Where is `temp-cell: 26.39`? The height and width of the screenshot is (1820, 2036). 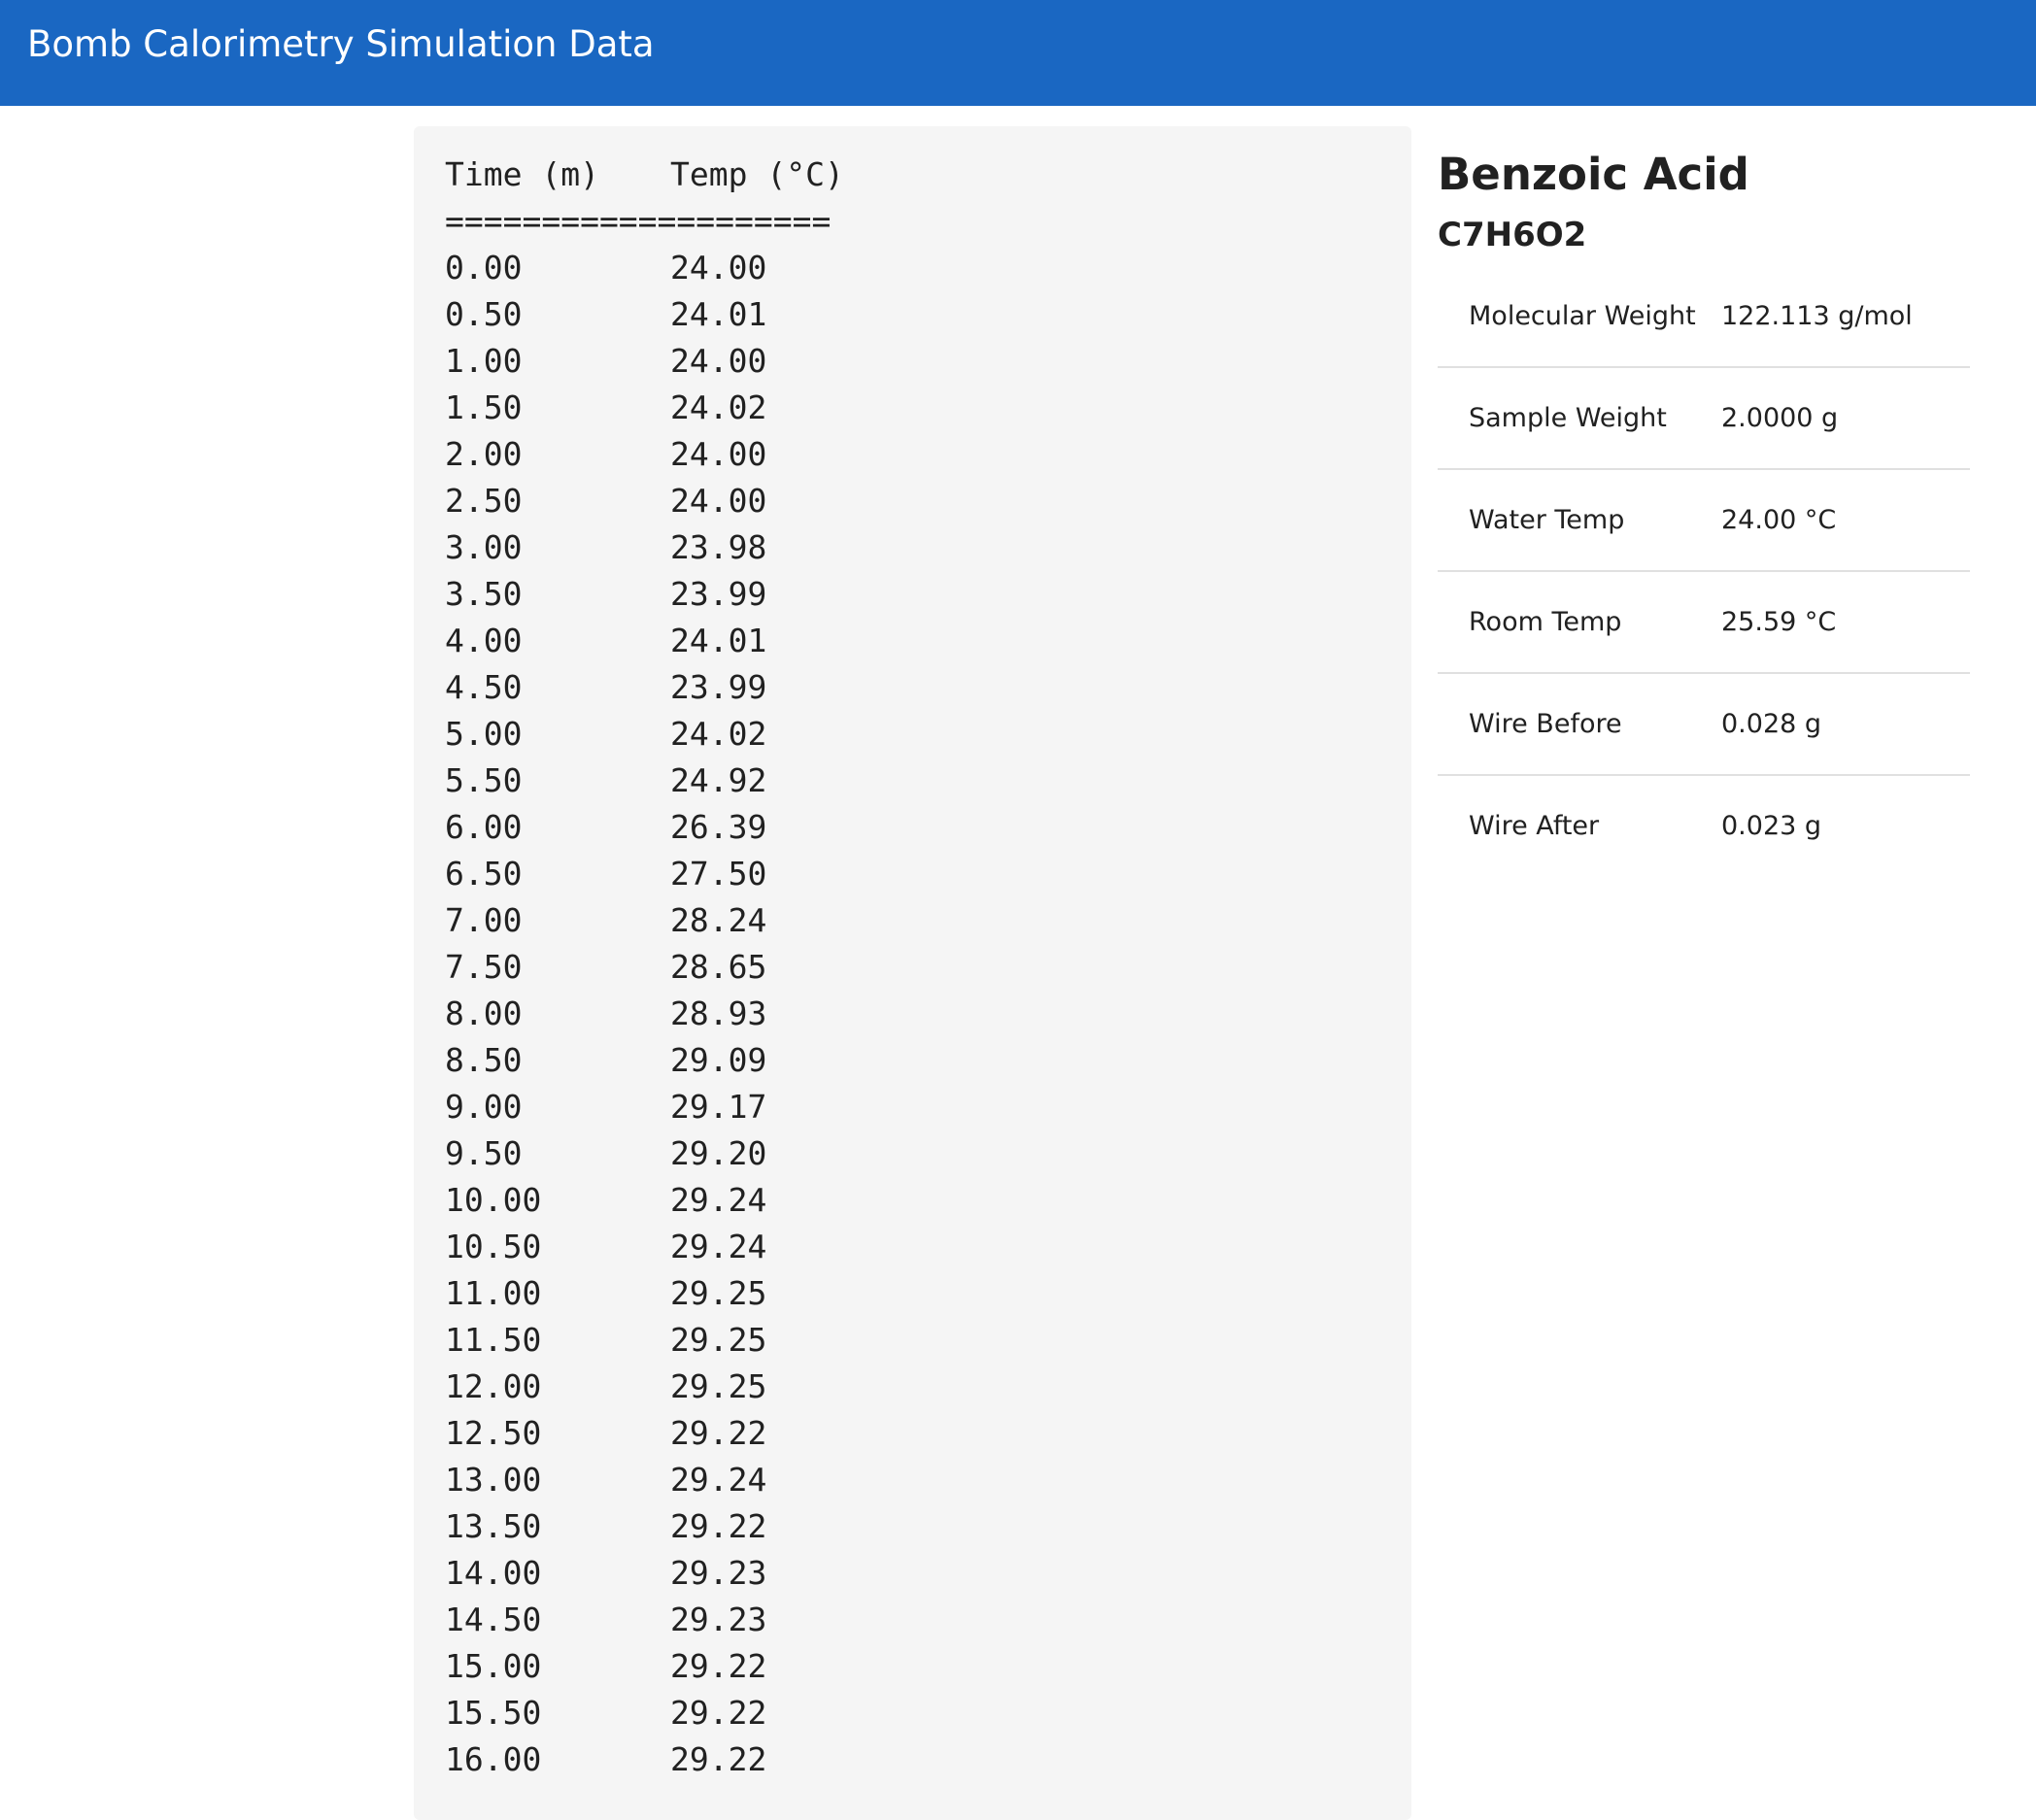 temp-cell: 26.39 is located at coordinates (719, 827).